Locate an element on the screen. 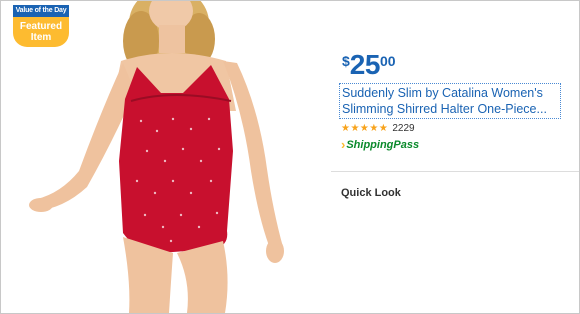 Image resolution: width=580 pixels, height=314 pixels. star-icon: ★★★★★ is located at coordinates (365, 128).